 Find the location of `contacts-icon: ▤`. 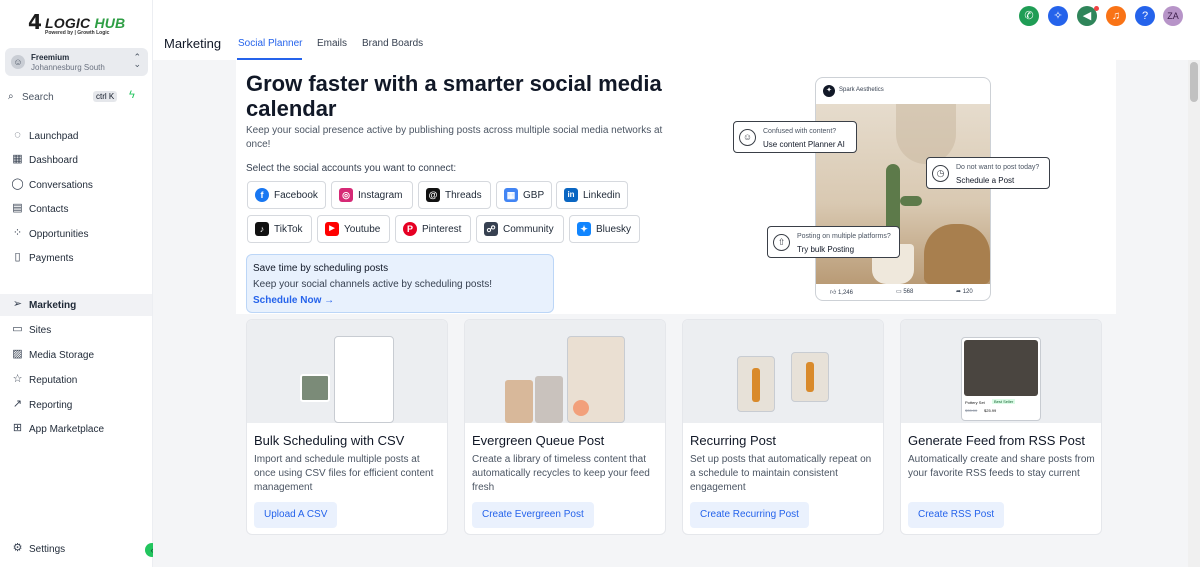

contacts-icon: ▤ is located at coordinates (17, 208).